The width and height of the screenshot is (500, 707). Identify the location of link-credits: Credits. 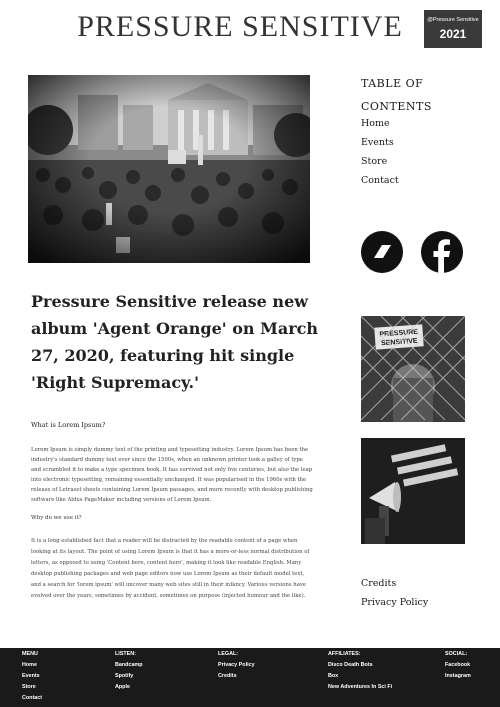
(394, 583).